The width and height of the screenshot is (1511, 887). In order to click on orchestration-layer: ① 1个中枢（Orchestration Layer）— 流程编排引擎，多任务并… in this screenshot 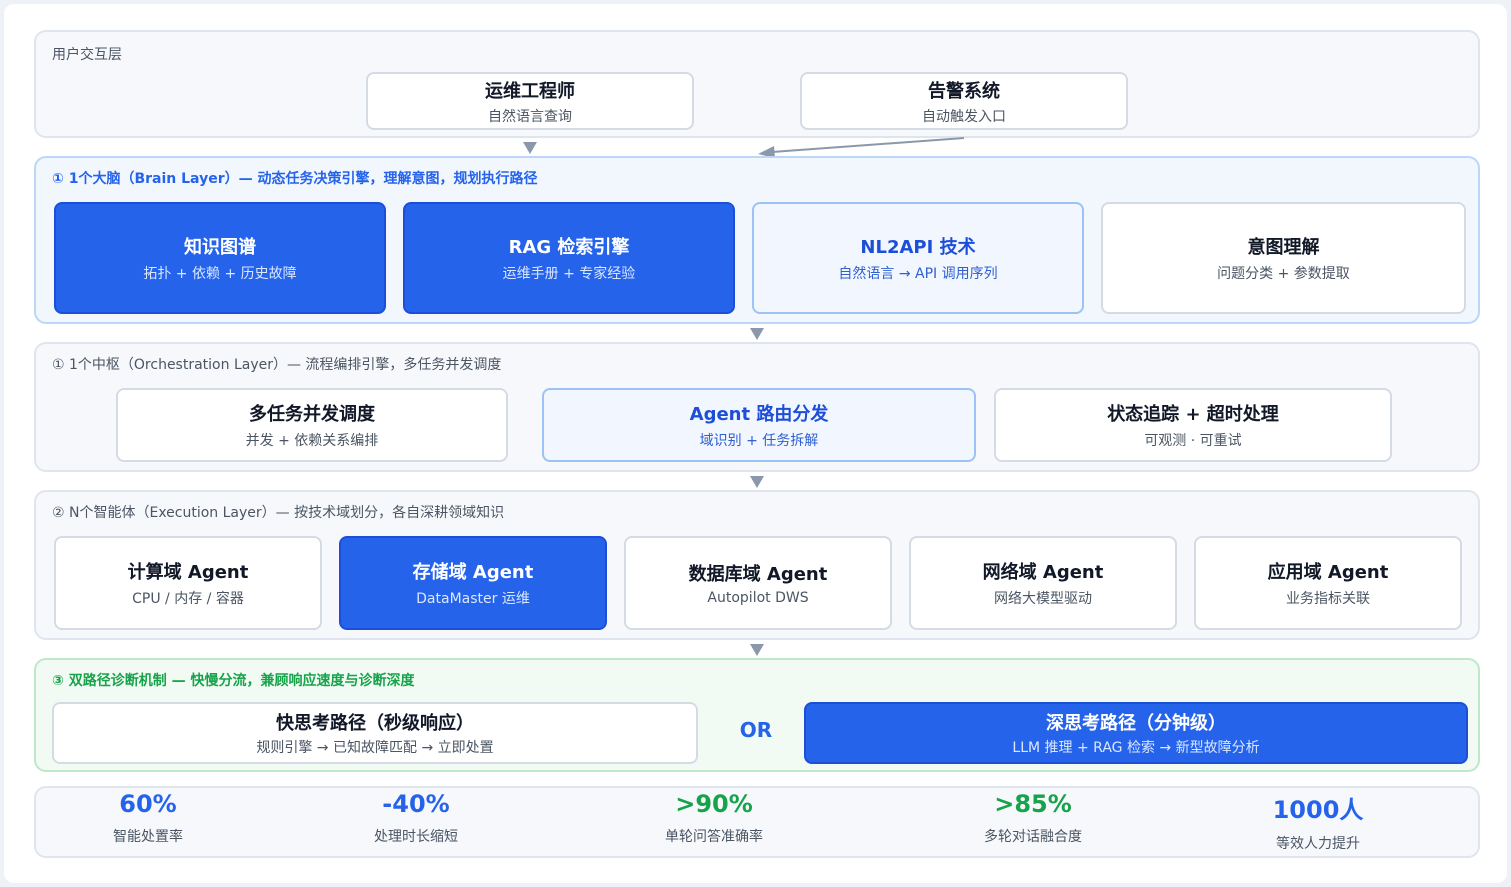, I will do `click(757, 407)`.